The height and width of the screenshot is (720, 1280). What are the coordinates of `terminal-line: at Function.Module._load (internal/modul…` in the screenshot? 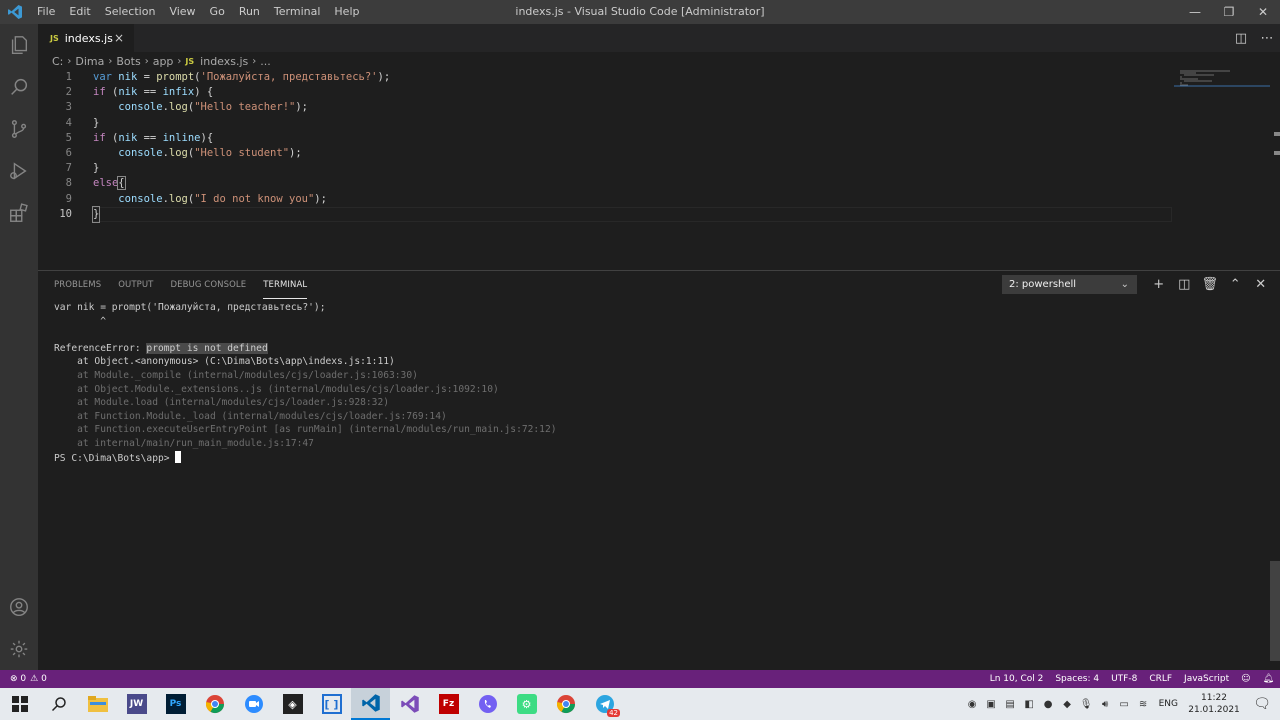 It's located at (250, 416).